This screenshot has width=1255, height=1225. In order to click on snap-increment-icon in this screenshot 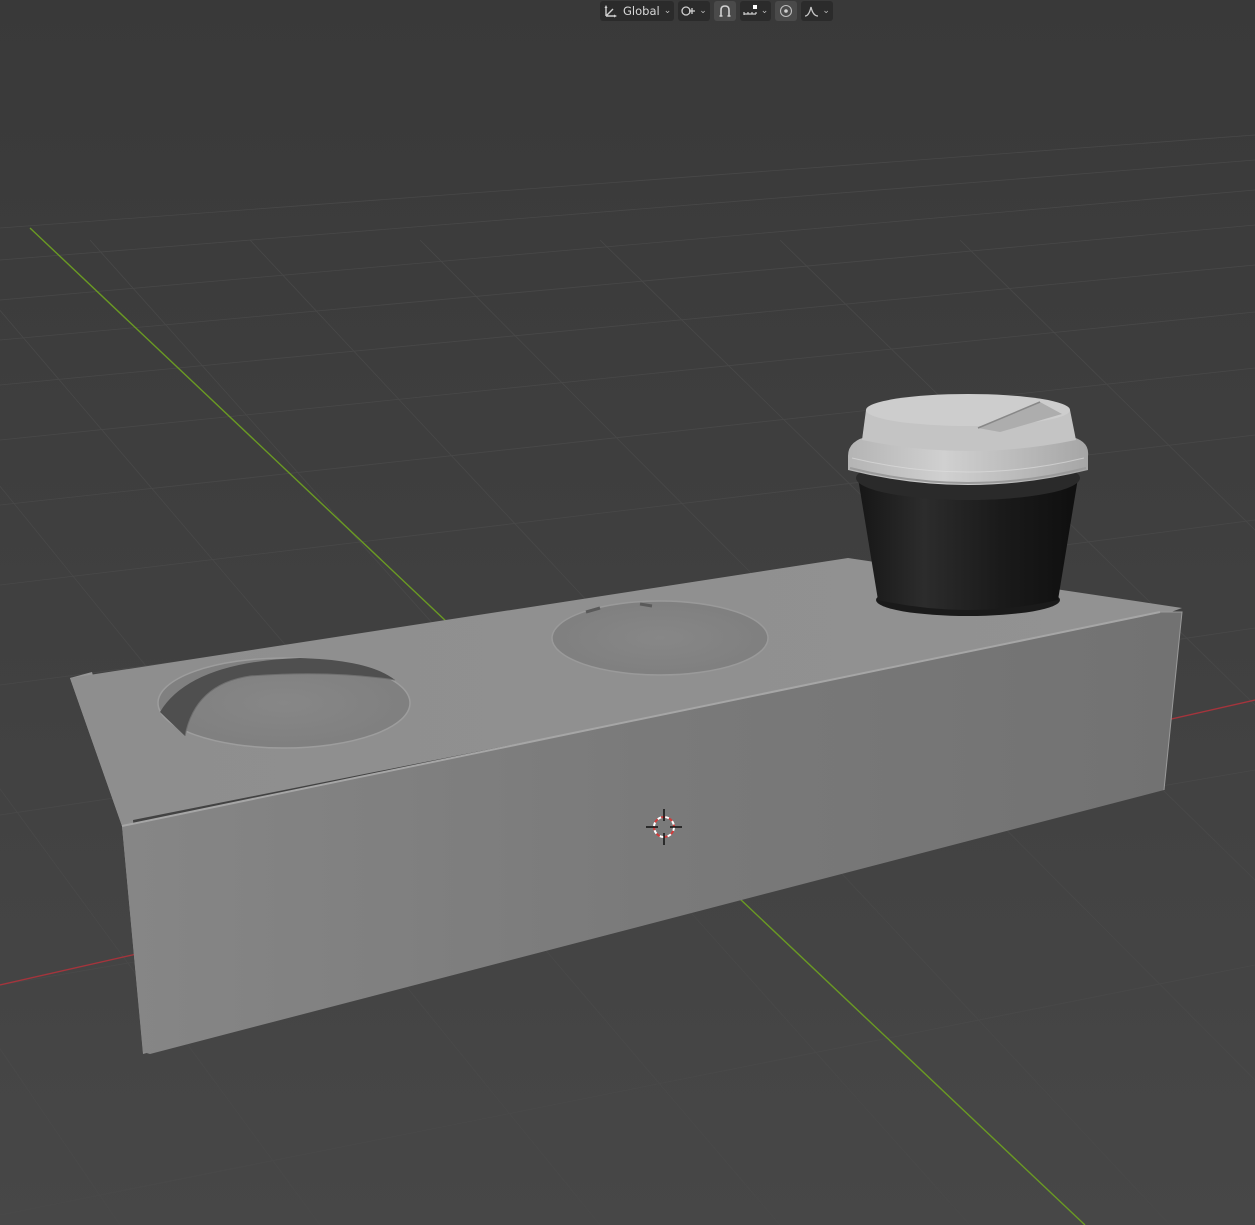, I will do `click(751, 11)`.